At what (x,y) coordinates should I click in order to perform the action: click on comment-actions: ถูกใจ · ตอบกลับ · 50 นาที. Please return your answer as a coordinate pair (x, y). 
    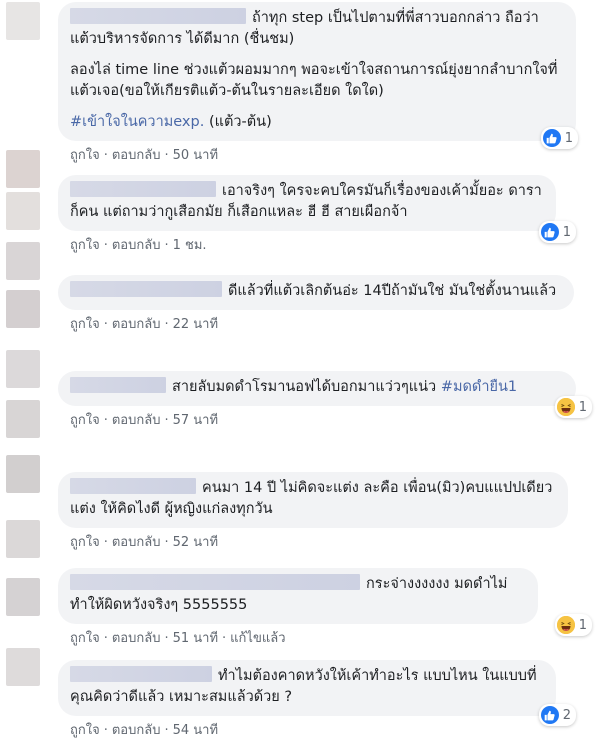
    Looking at the image, I should click on (144, 155).